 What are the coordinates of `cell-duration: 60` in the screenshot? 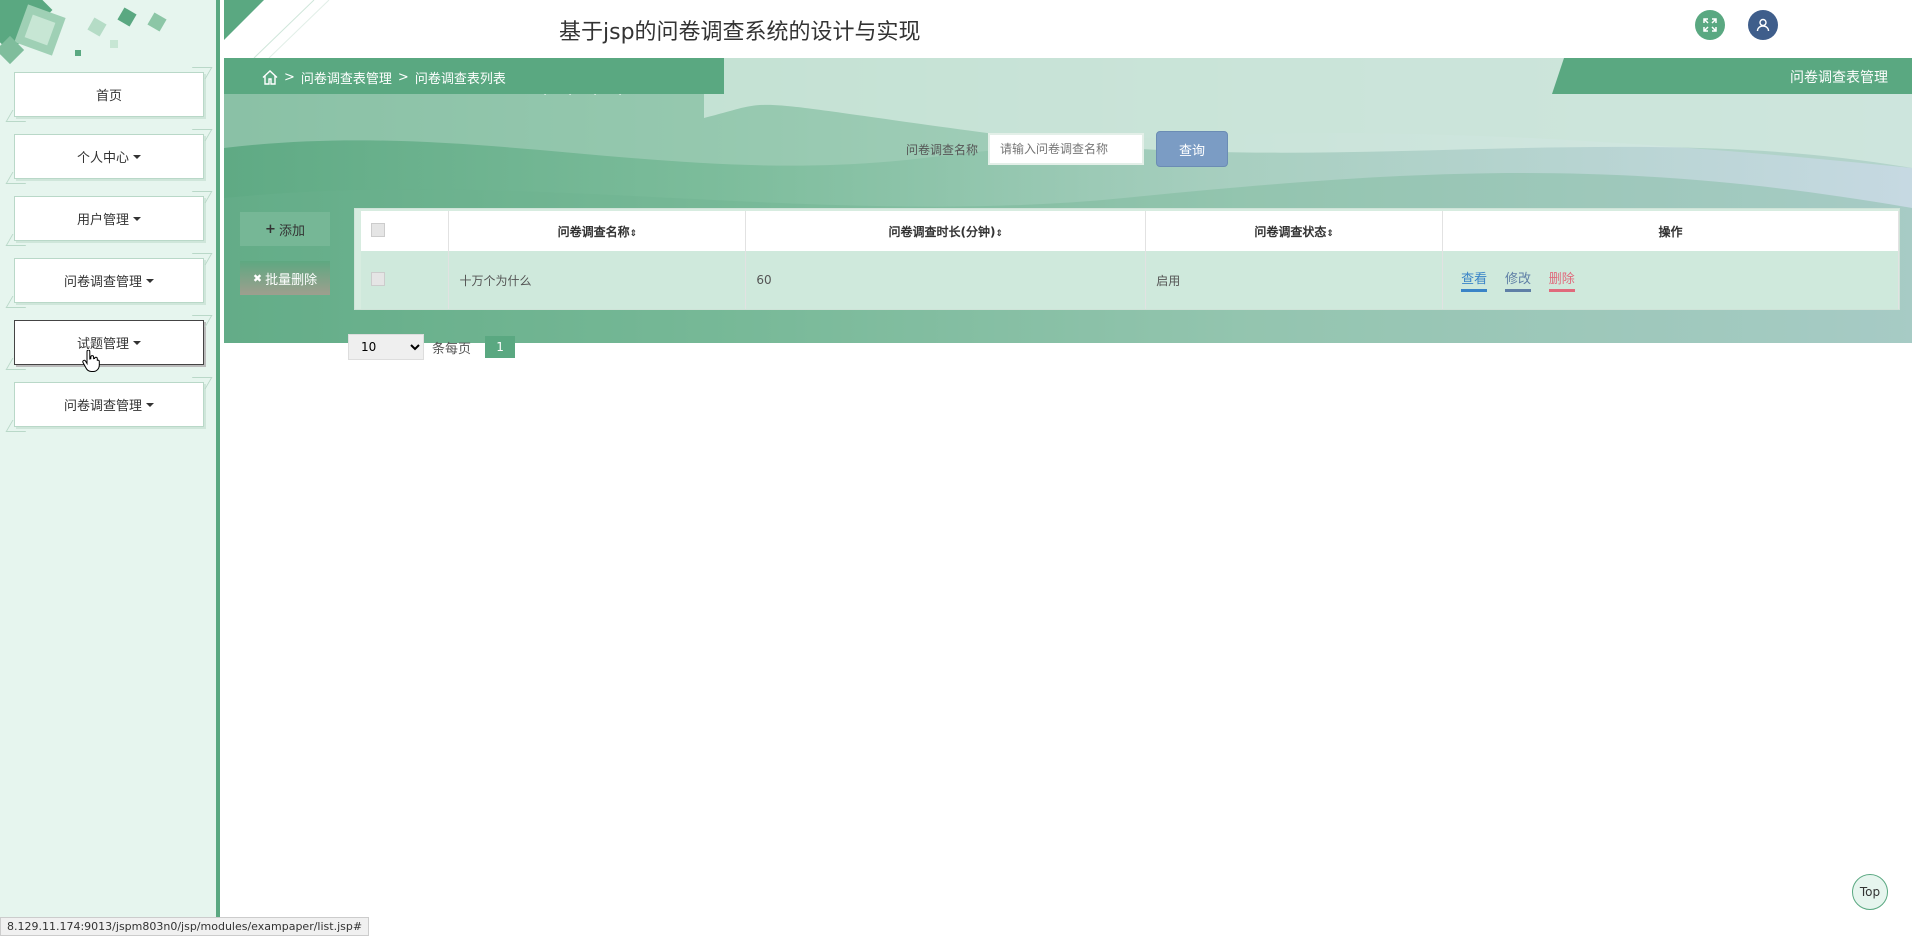 It's located at (946, 280).